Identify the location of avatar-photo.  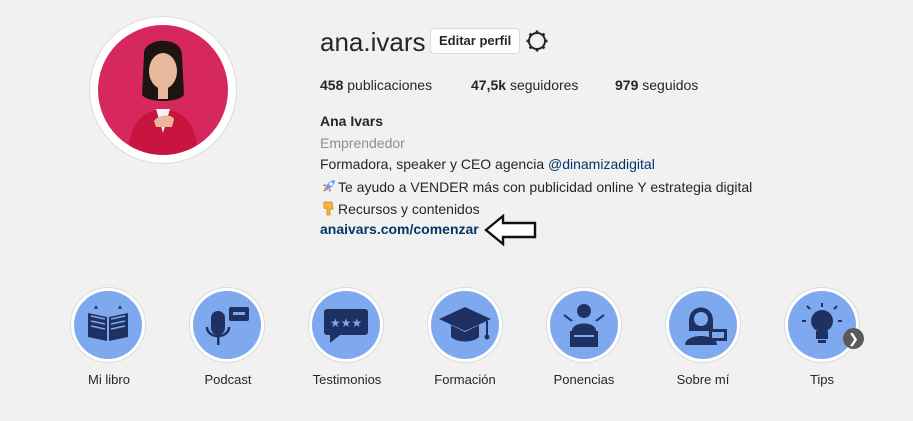
(163, 90).